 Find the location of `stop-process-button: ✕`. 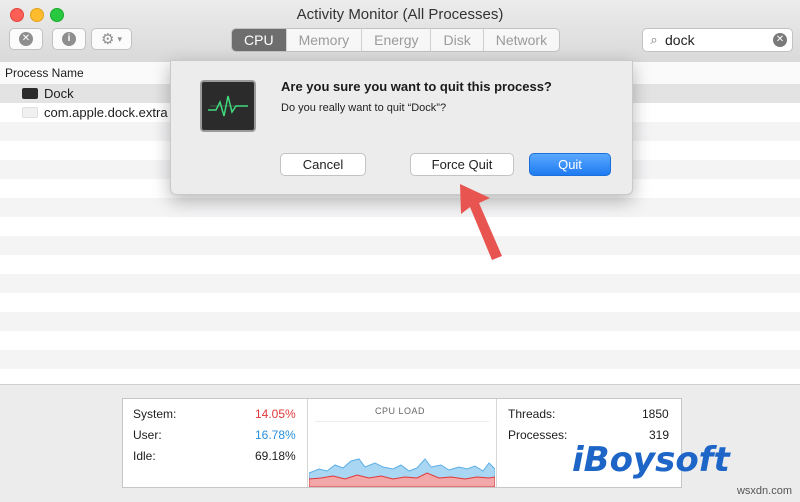

stop-process-button: ✕ is located at coordinates (26, 39).